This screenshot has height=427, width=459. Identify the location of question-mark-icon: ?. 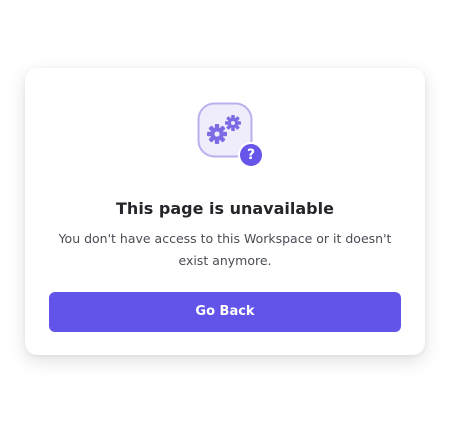
(251, 155).